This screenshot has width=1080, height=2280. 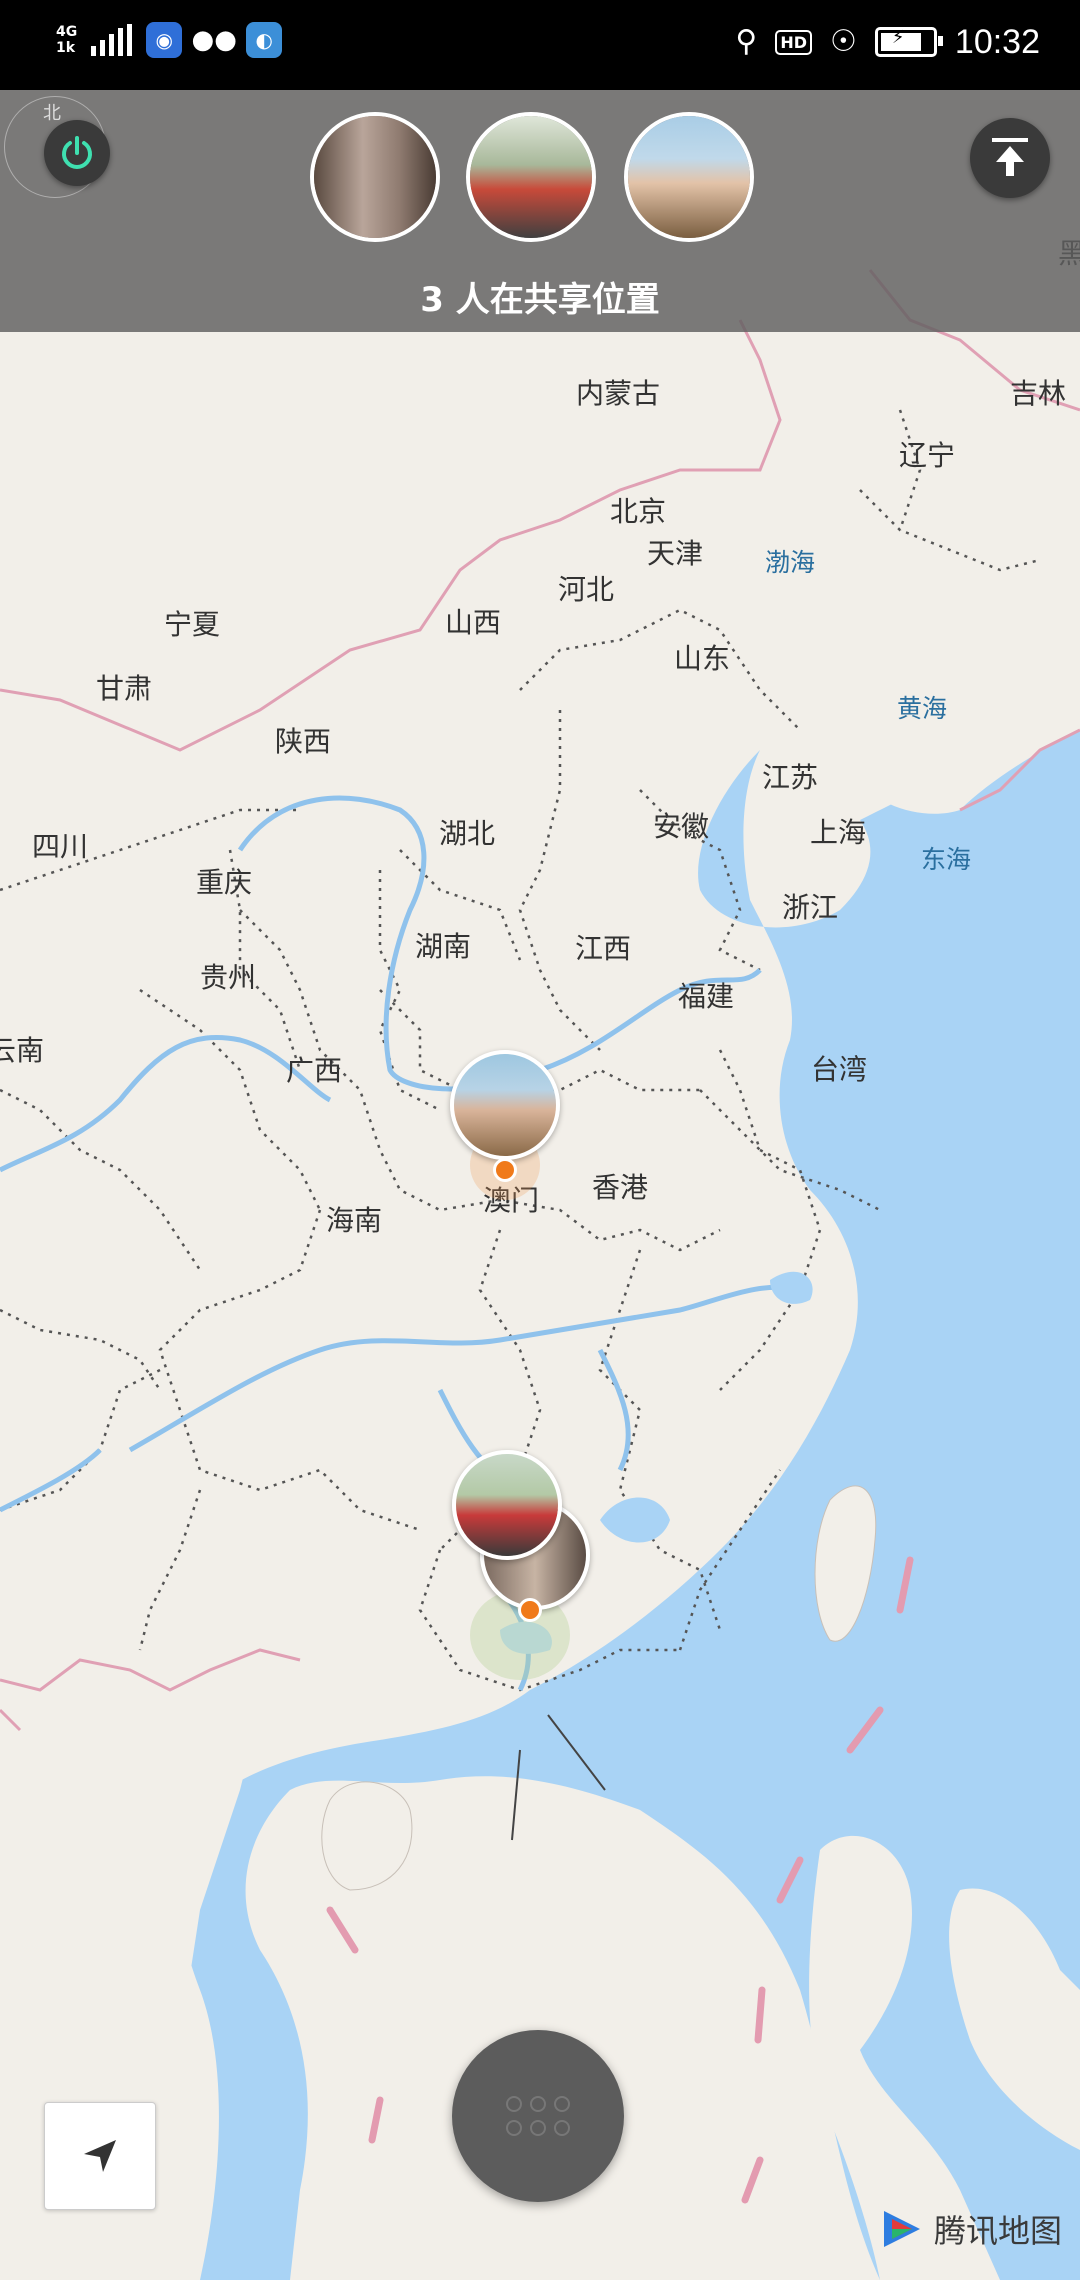 I want to click on region-label: 辽宁, so click(x=927, y=455).